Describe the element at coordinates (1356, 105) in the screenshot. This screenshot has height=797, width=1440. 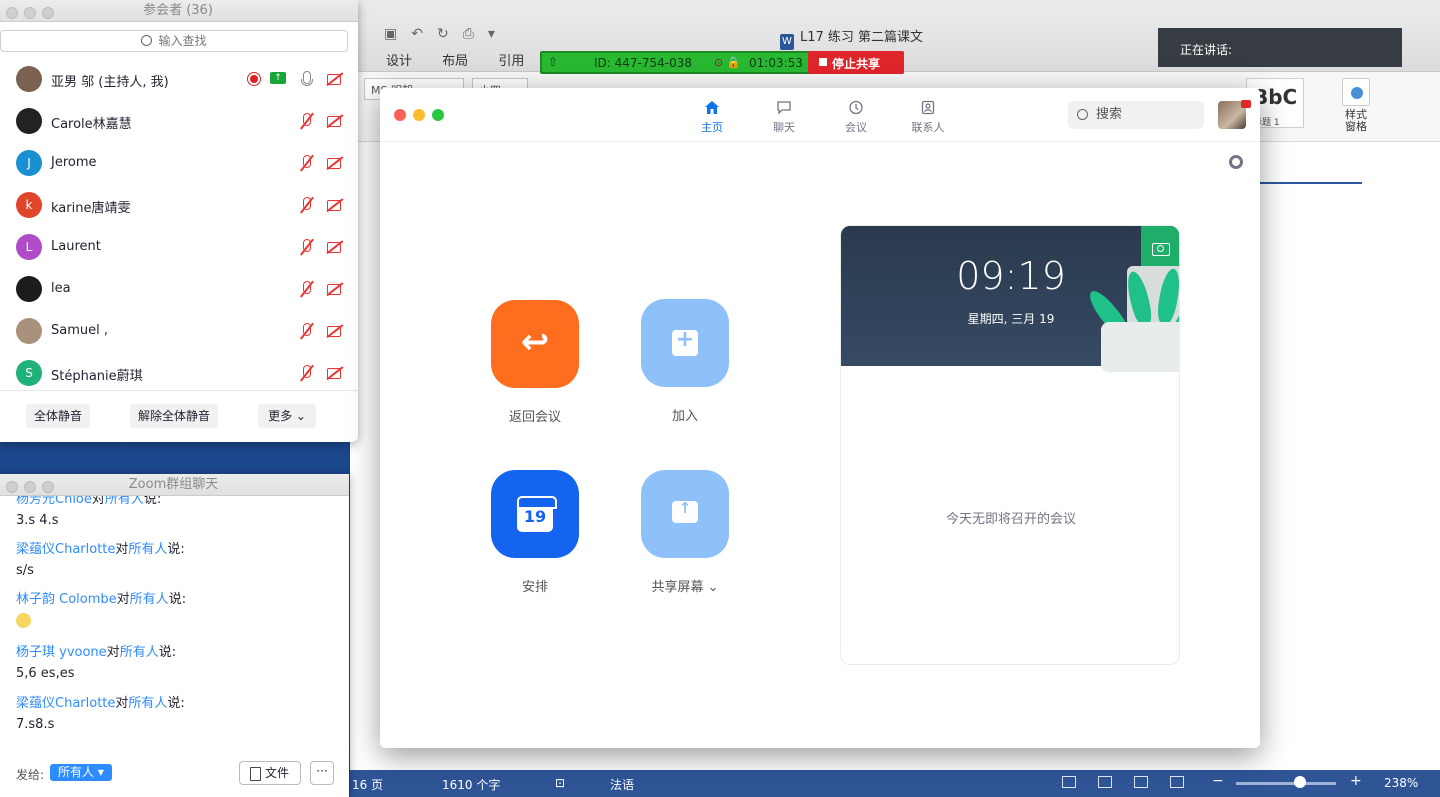
I see `style-pane-button: 样式 窗格` at that location.